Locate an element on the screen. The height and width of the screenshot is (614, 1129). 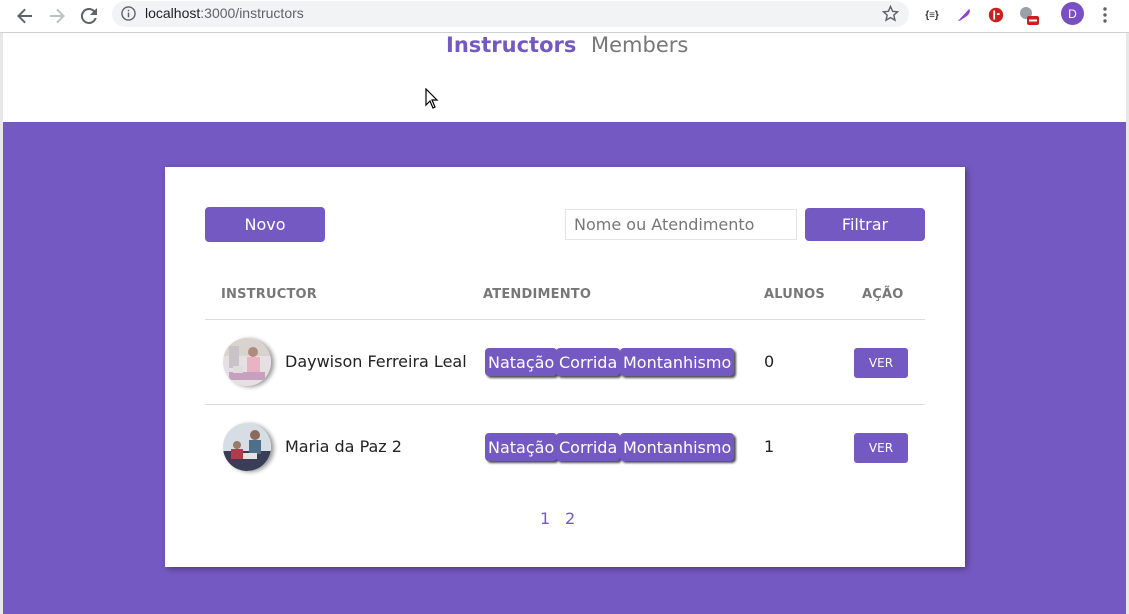
students-count: 0 is located at coordinates (769, 361).